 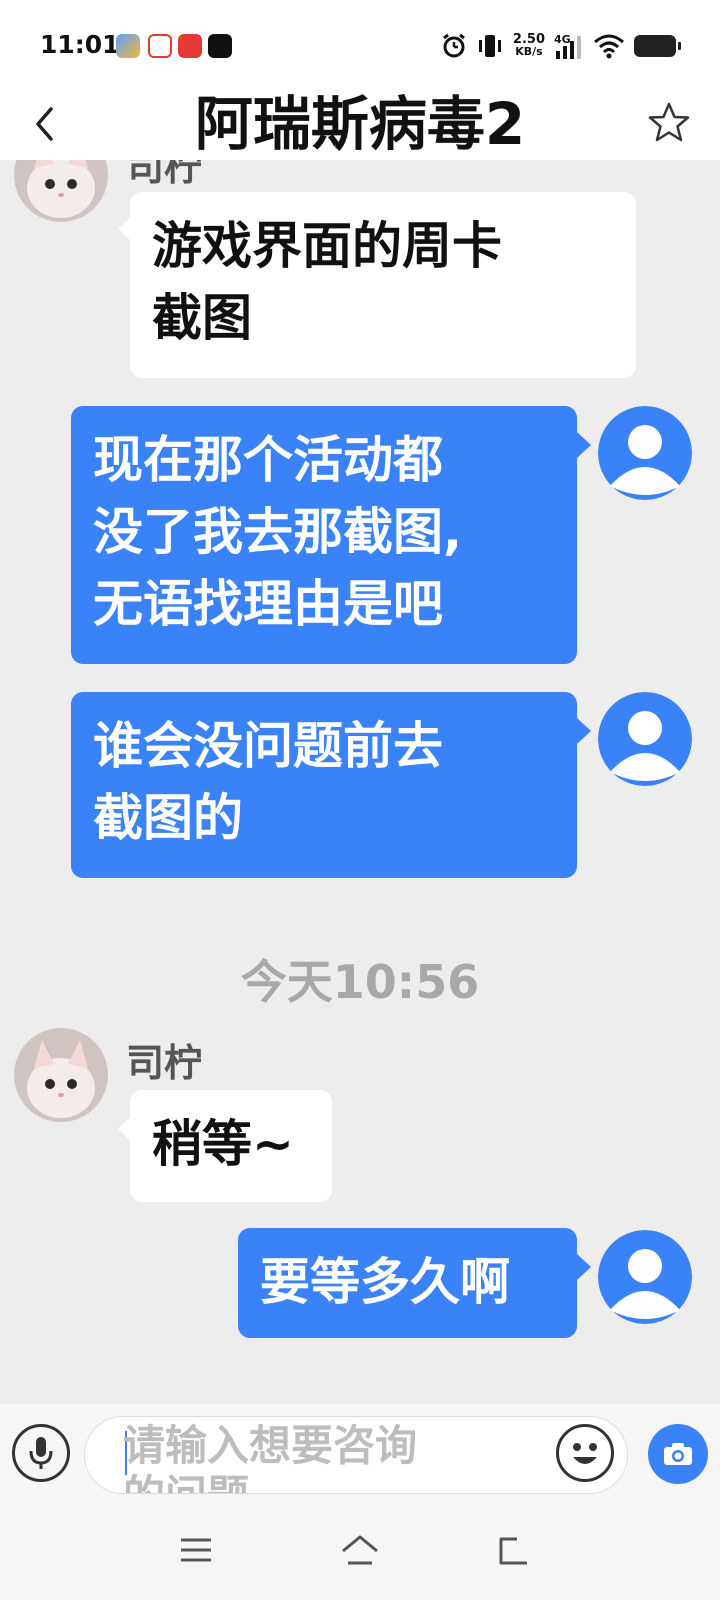 I want to click on status-time: 11:01, so click(x=80, y=44).